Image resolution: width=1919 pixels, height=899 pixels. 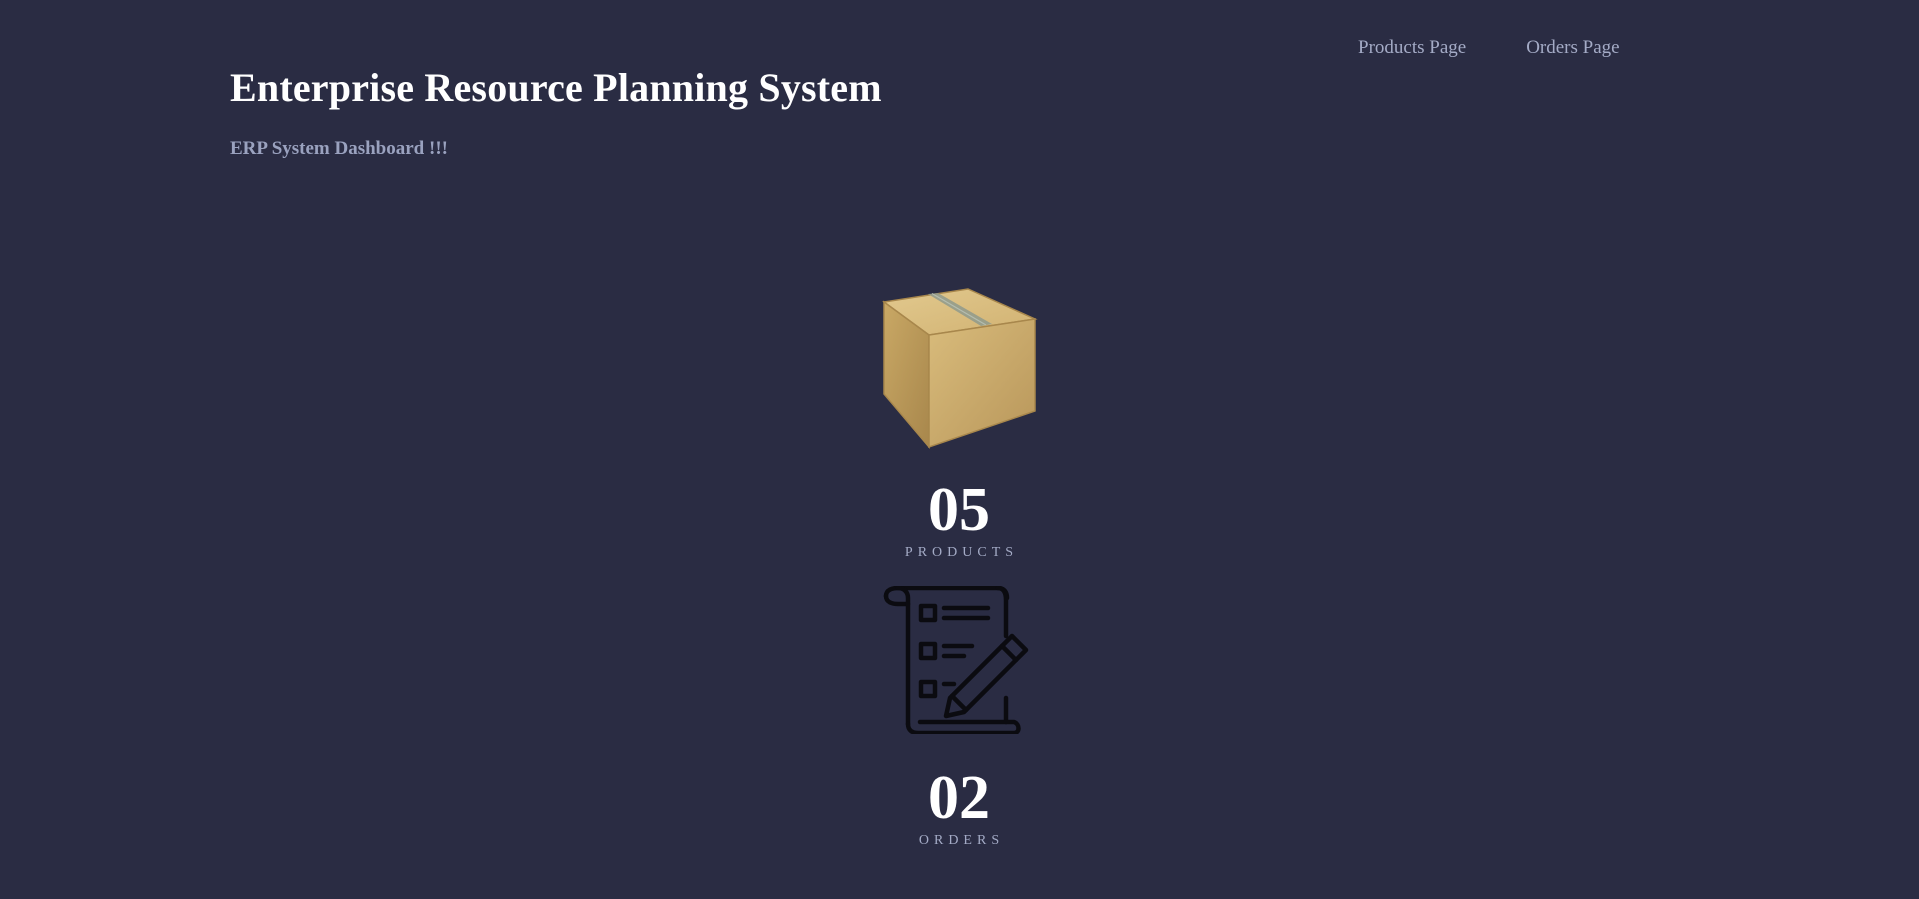 I want to click on page-subtitle: ERP System Dashboard !!!, so click(x=339, y=148).